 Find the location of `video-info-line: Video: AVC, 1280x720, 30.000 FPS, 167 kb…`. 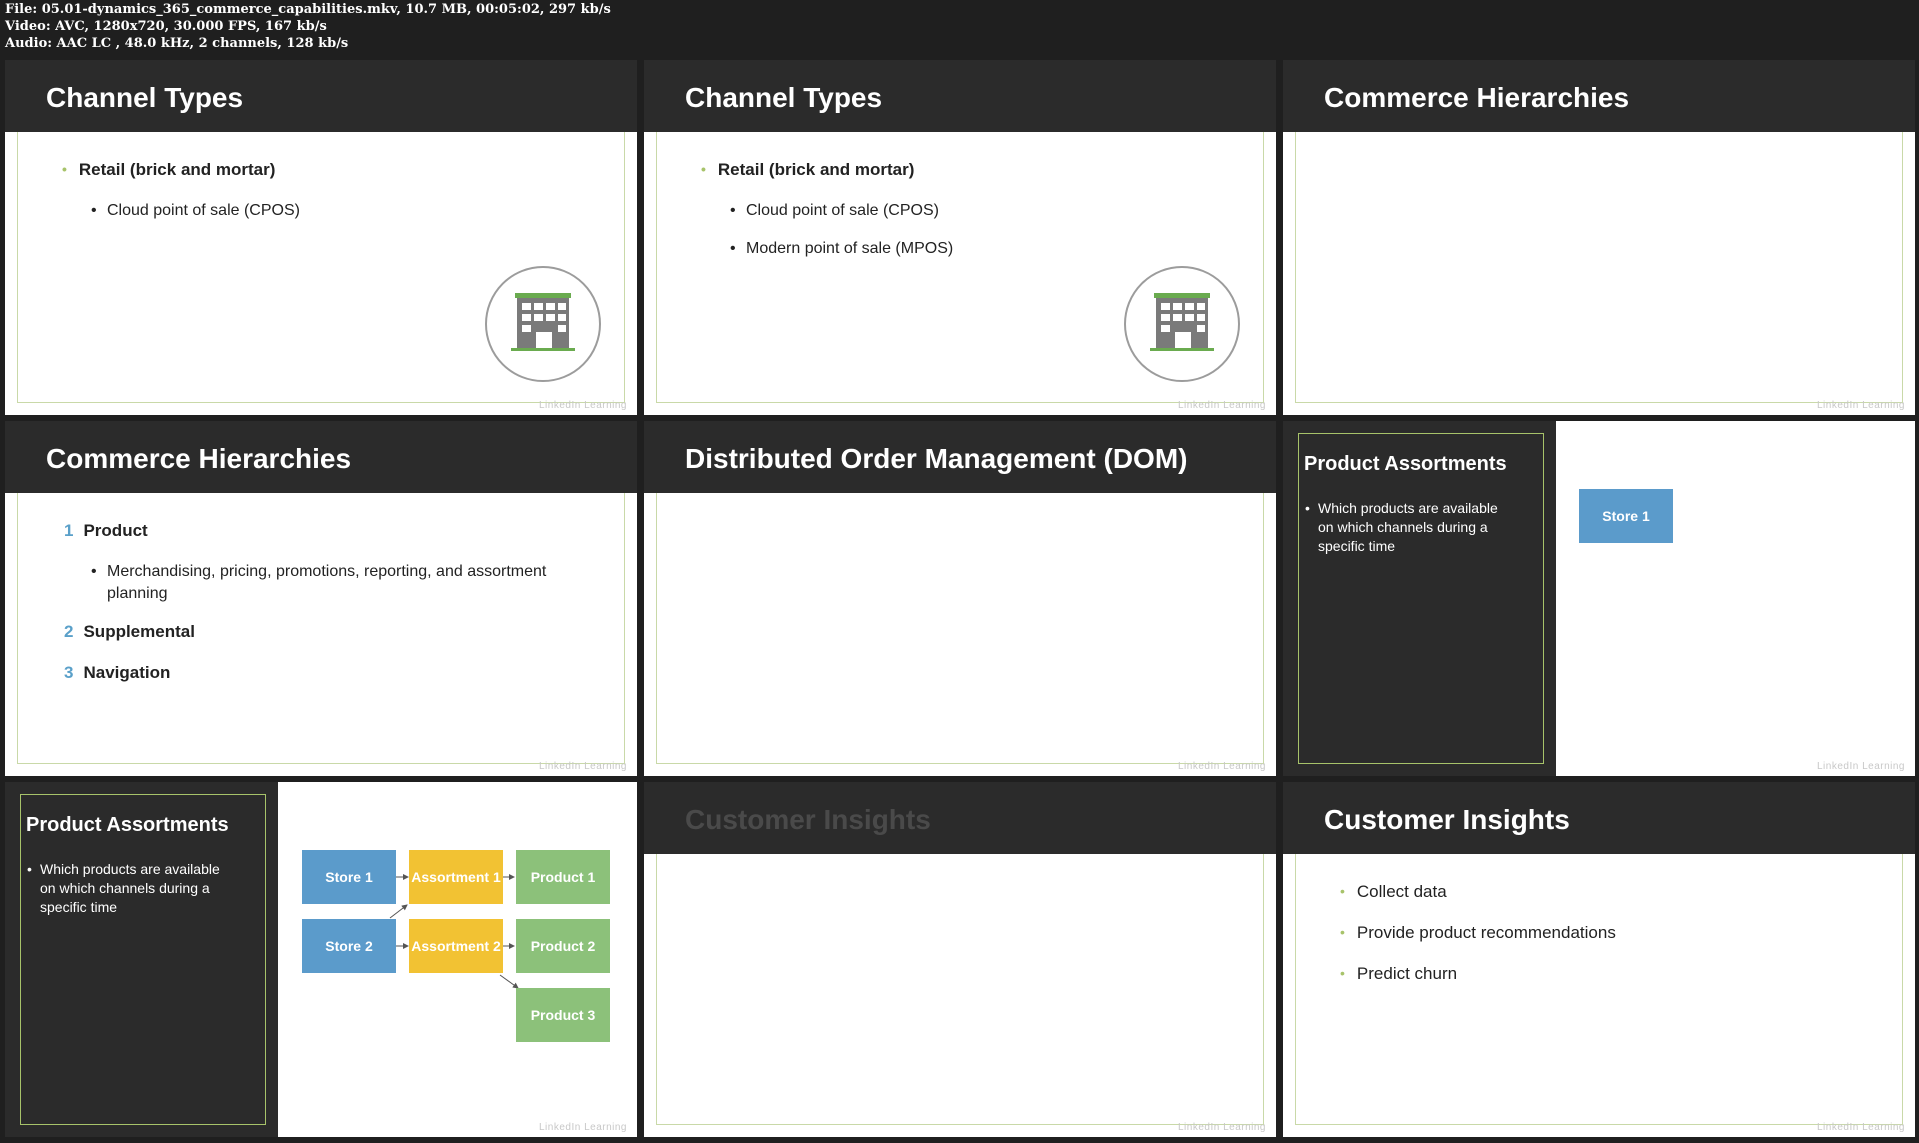

video-info-line: Video: AVC, 1280x720, 30.000 FPS, 167 kb… is located at coordinates (166, 26).